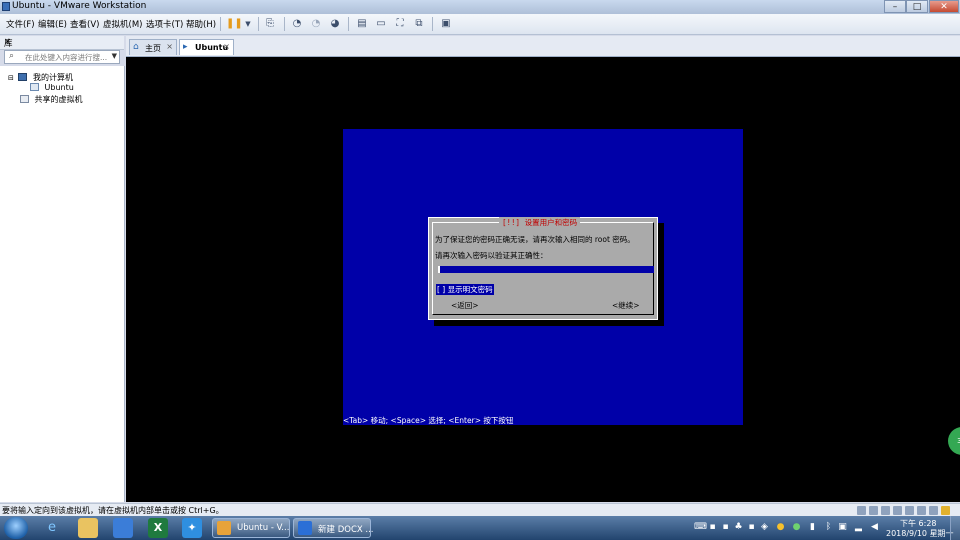 This screenshot has width=960, height=540. What do you see at coordinates (812, 527) in the screenshot?
I see `tray-app-icon: ▮` at bounding box center [812, 527].